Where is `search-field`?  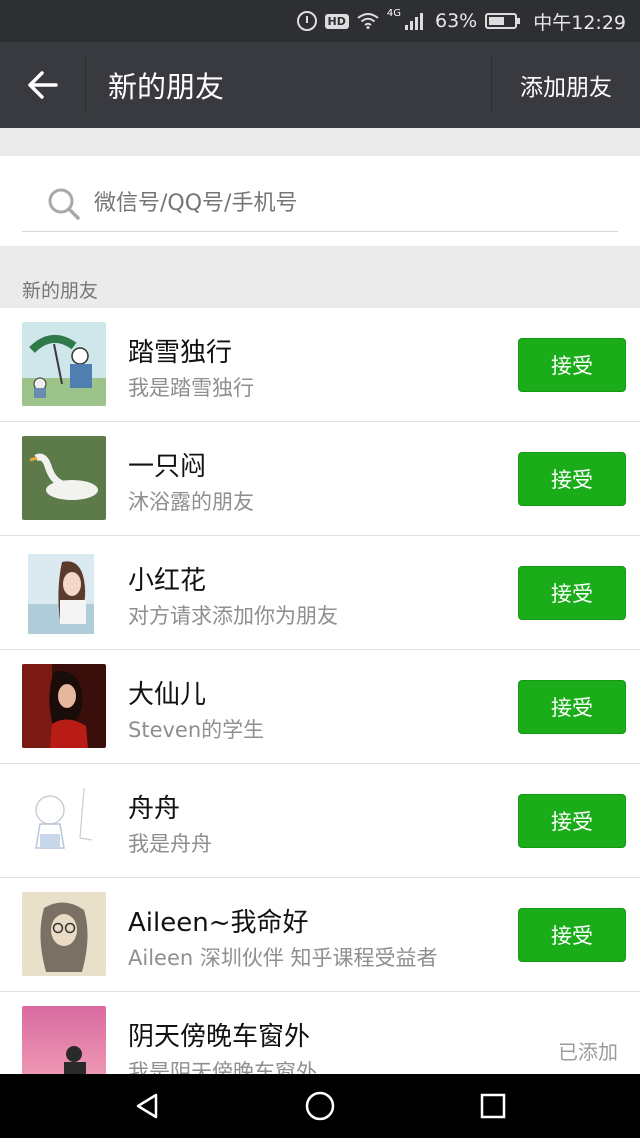 search-field is located at coordinates (320, 204).